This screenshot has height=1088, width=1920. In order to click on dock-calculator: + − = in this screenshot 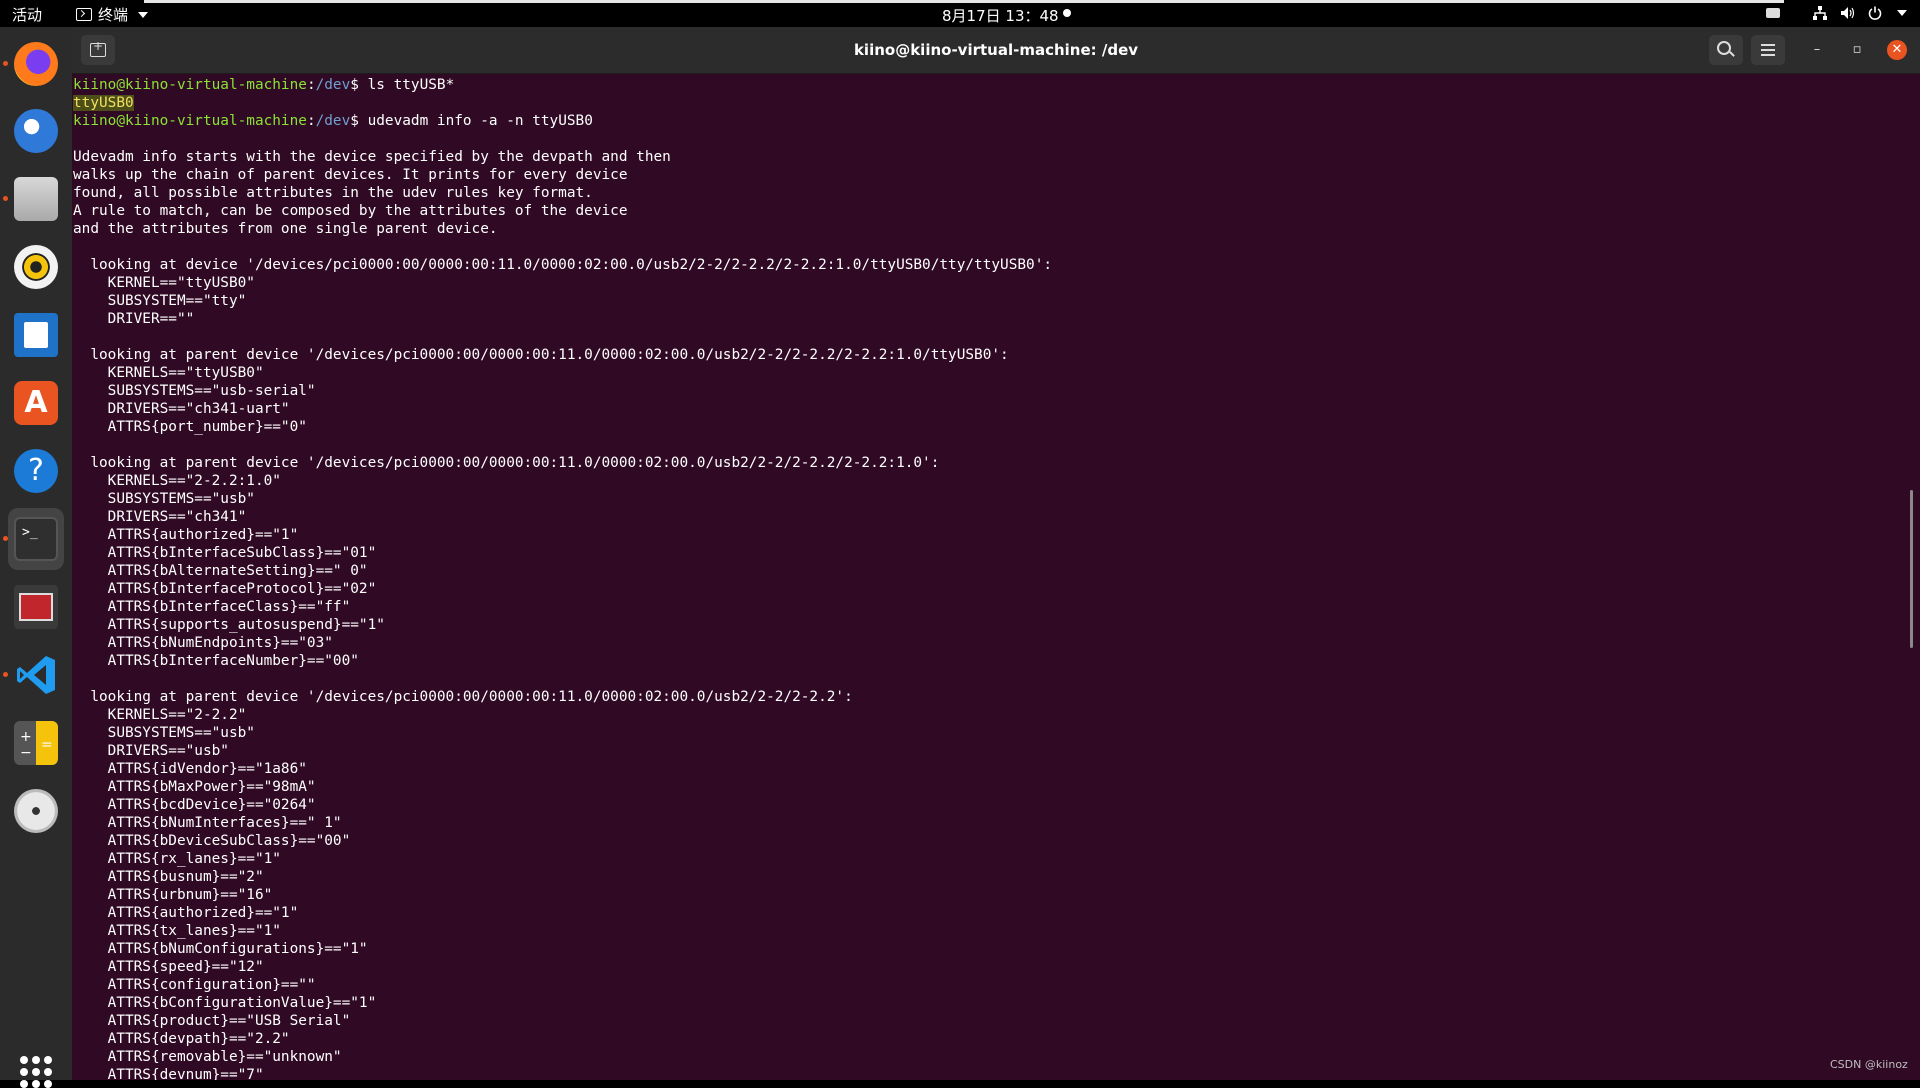, I will do `click(36, 743)`.